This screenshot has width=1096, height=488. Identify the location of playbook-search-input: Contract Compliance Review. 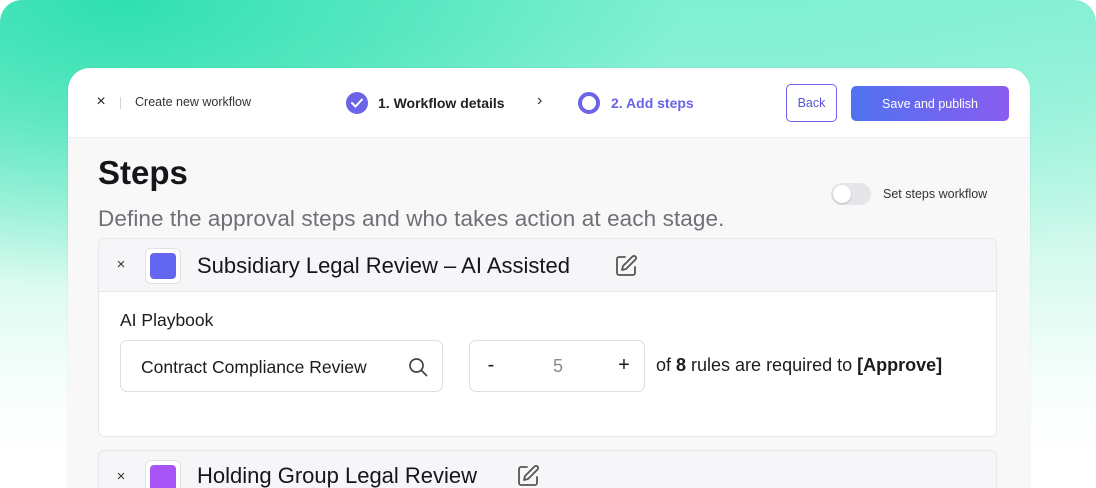
(281, 366).